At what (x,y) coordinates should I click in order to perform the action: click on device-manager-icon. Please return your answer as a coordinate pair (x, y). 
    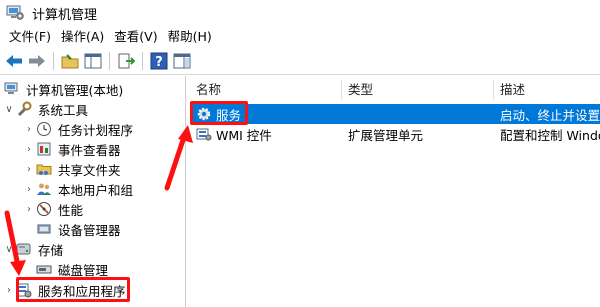
    Looking at the image, I should click on (44, 229).